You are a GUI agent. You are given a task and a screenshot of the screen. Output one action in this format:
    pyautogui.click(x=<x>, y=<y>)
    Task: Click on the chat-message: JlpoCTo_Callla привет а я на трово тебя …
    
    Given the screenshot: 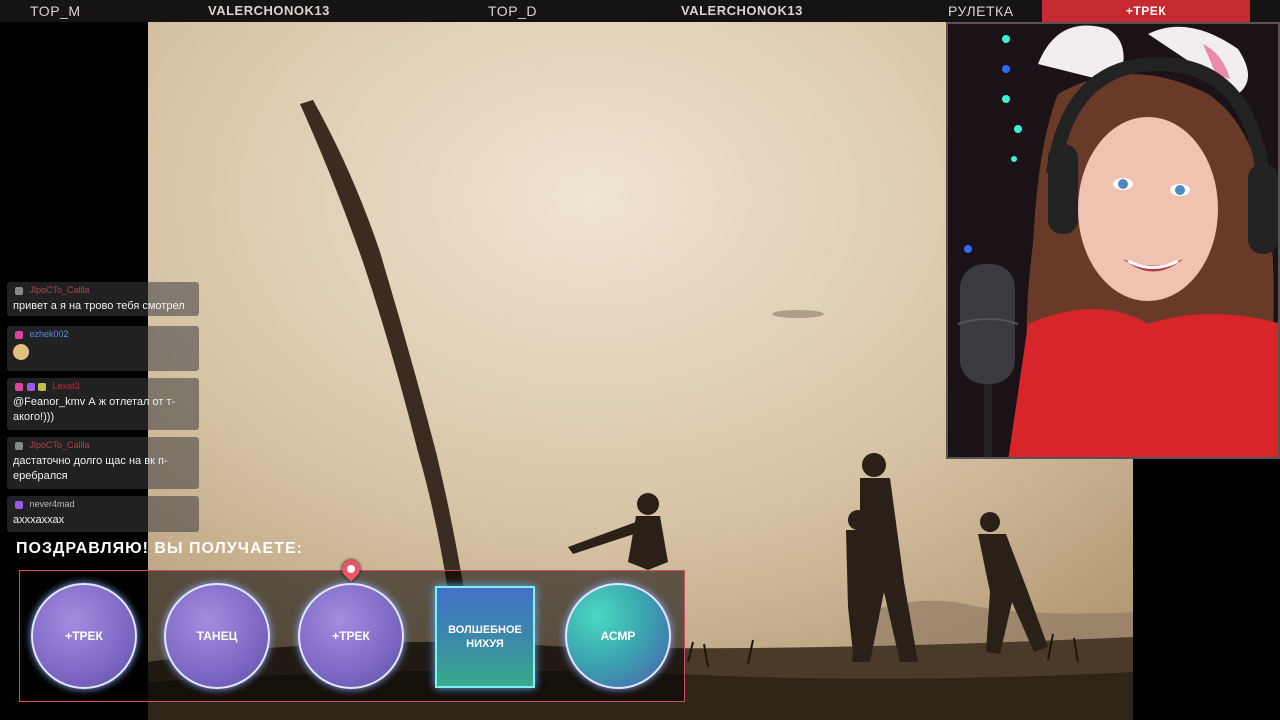 What is the action you would take?
    pyautogui.click(x=103, y=299)
    